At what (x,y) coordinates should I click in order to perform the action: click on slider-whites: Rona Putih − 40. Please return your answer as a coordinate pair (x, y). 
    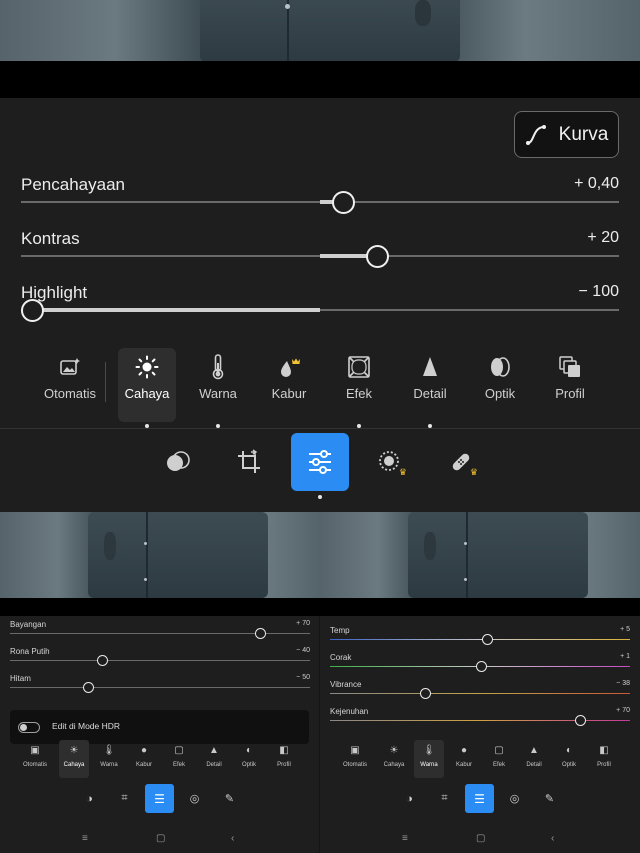
    Looking at the image, I should click on (160, 659).